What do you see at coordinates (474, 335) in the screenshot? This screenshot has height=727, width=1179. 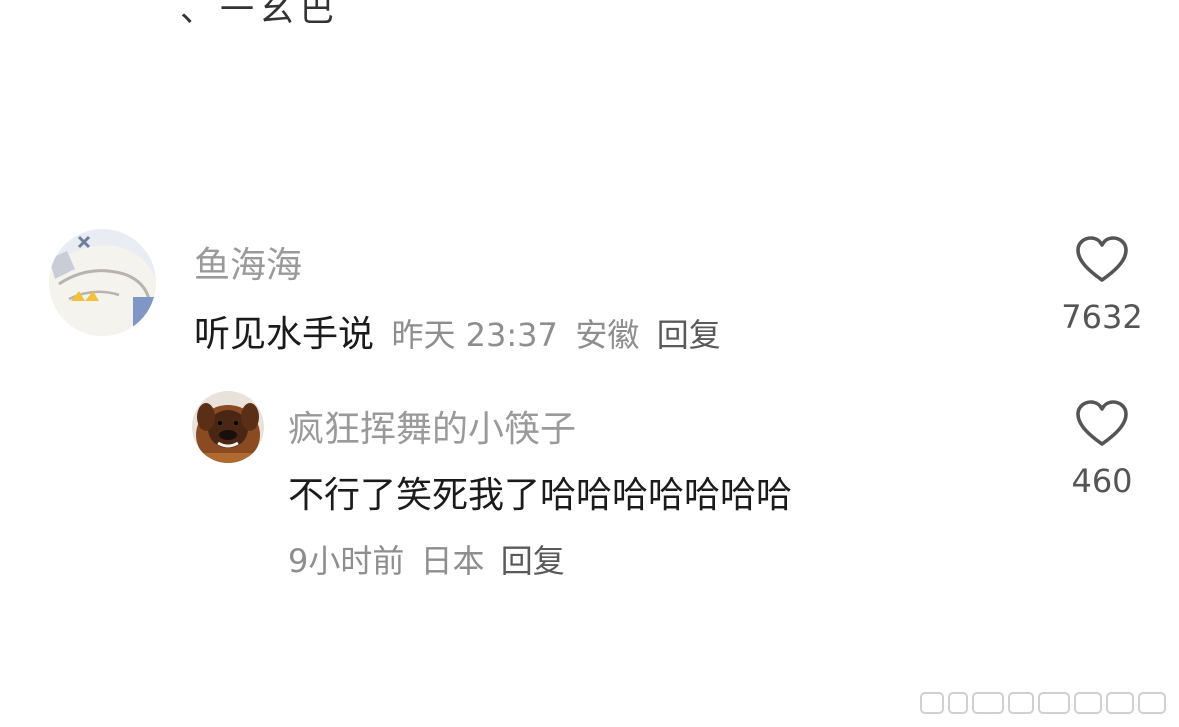 I see `comment-time: 昨天 23:37` at bounding box center [474, 335].